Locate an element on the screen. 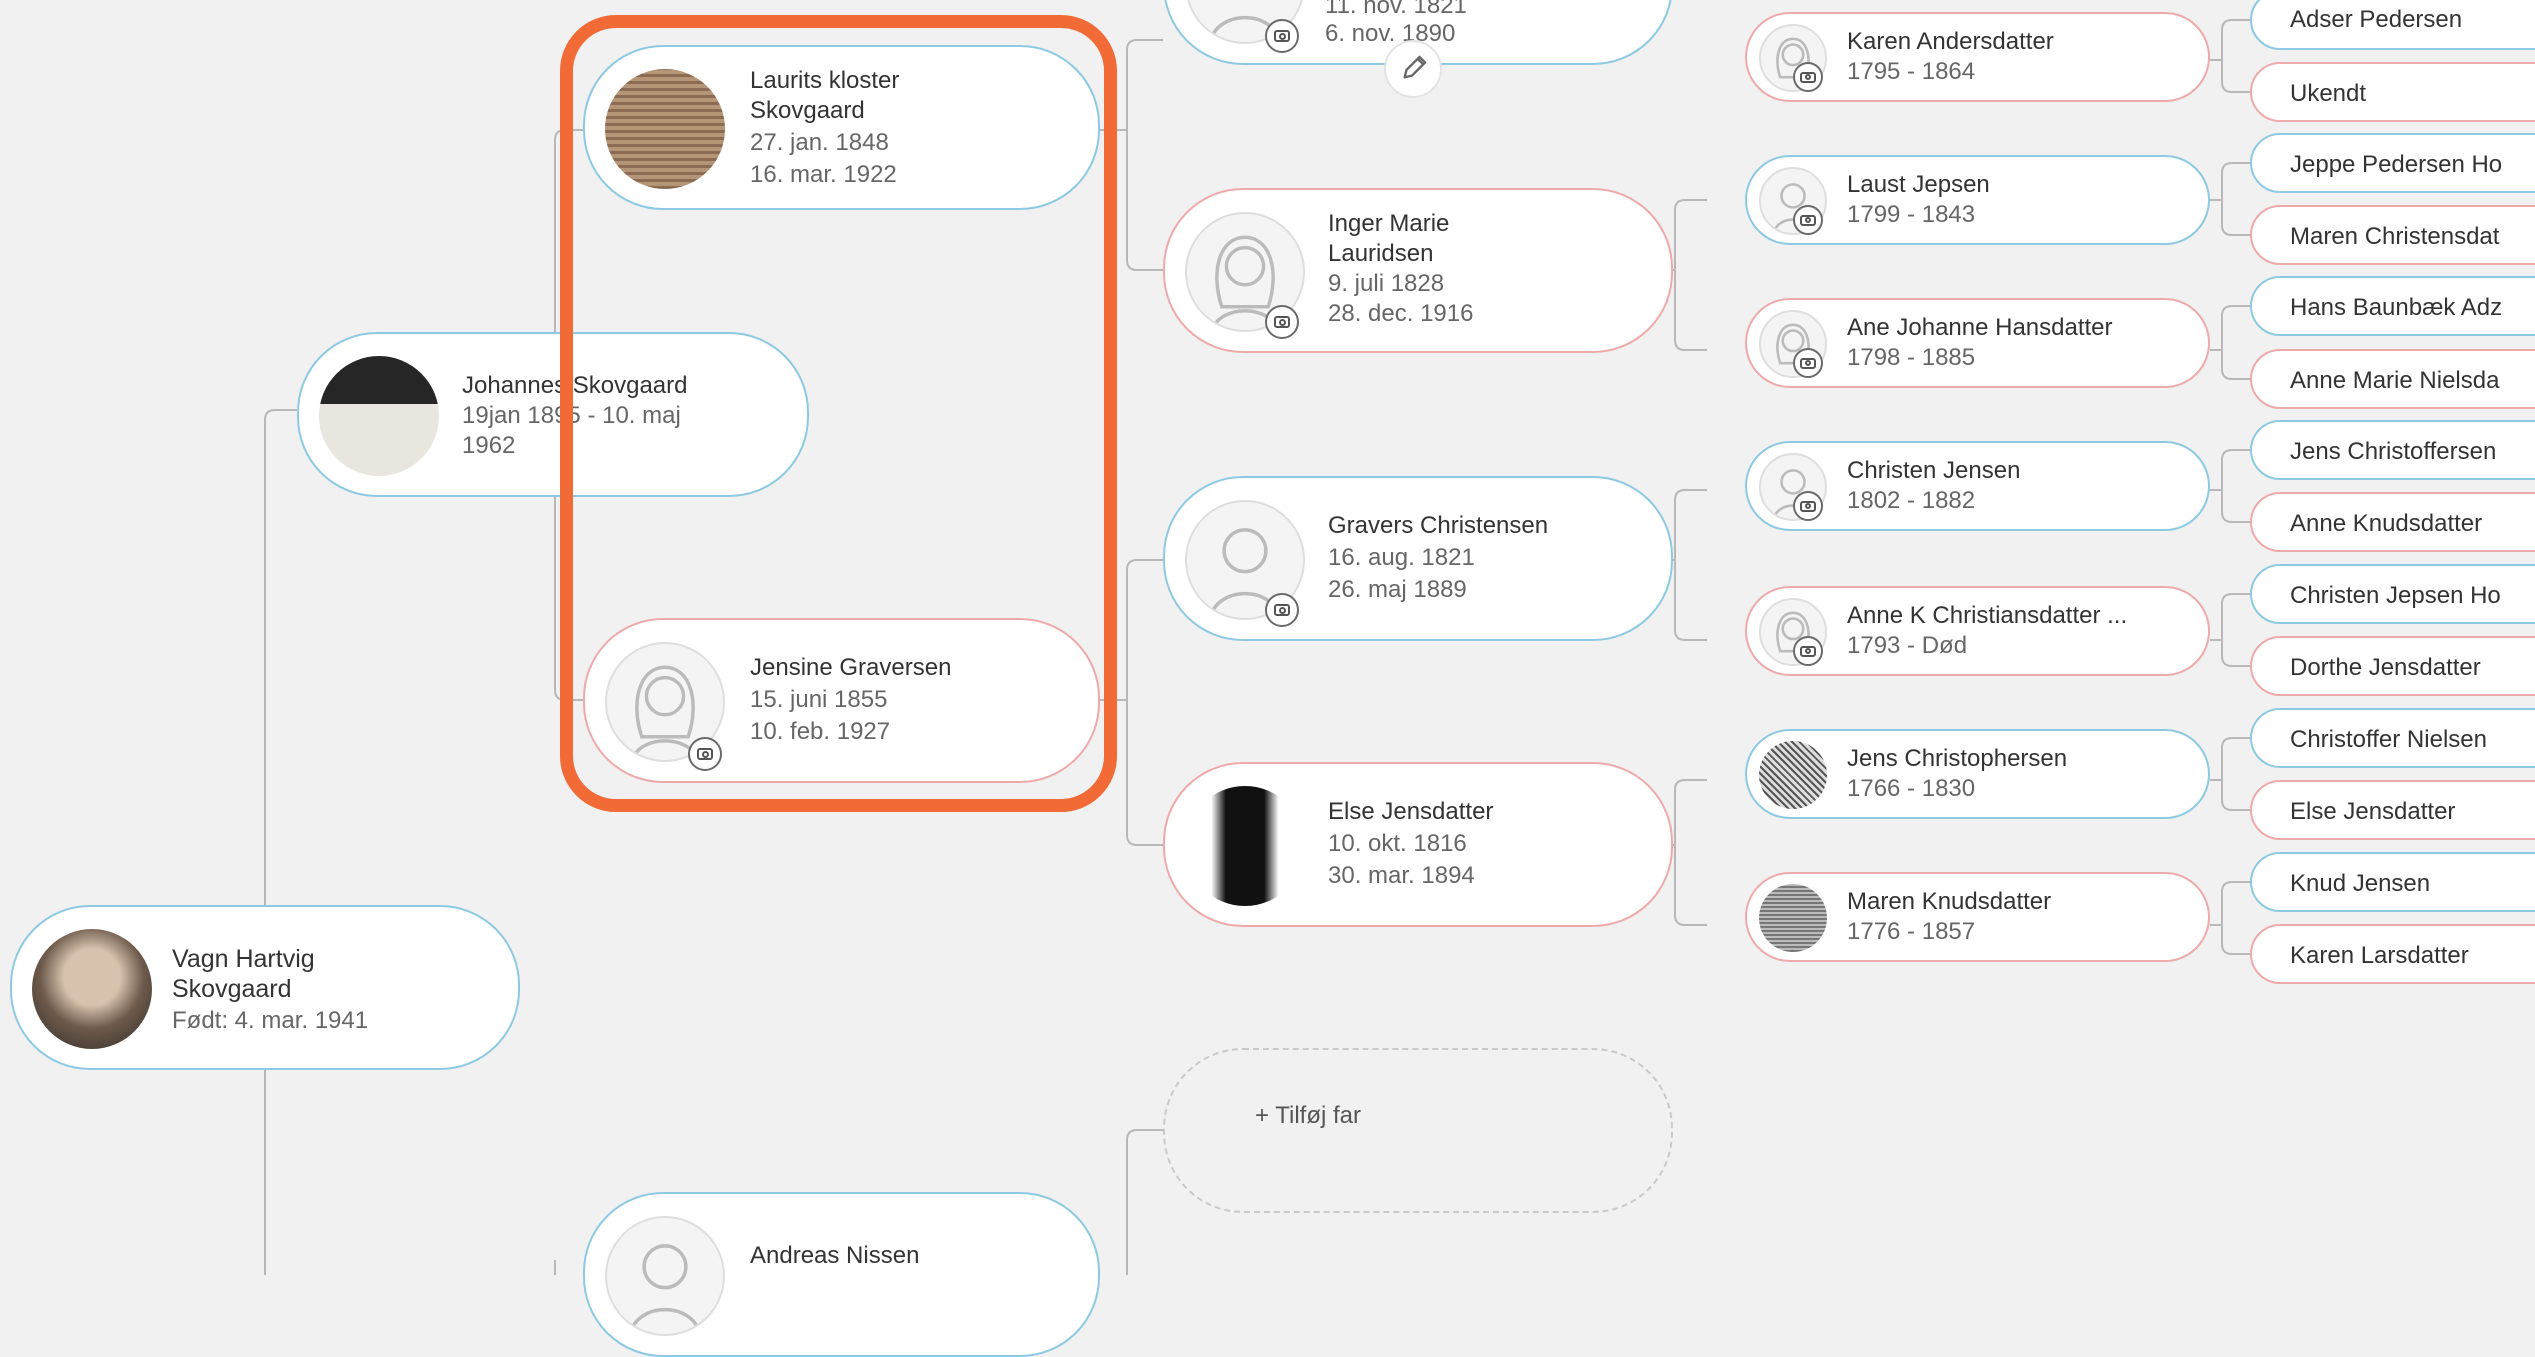 This screenshot has height=1357, width=2535. ancestor-chip: Christoffer Nielsen is located at coordinates (2392, 738).